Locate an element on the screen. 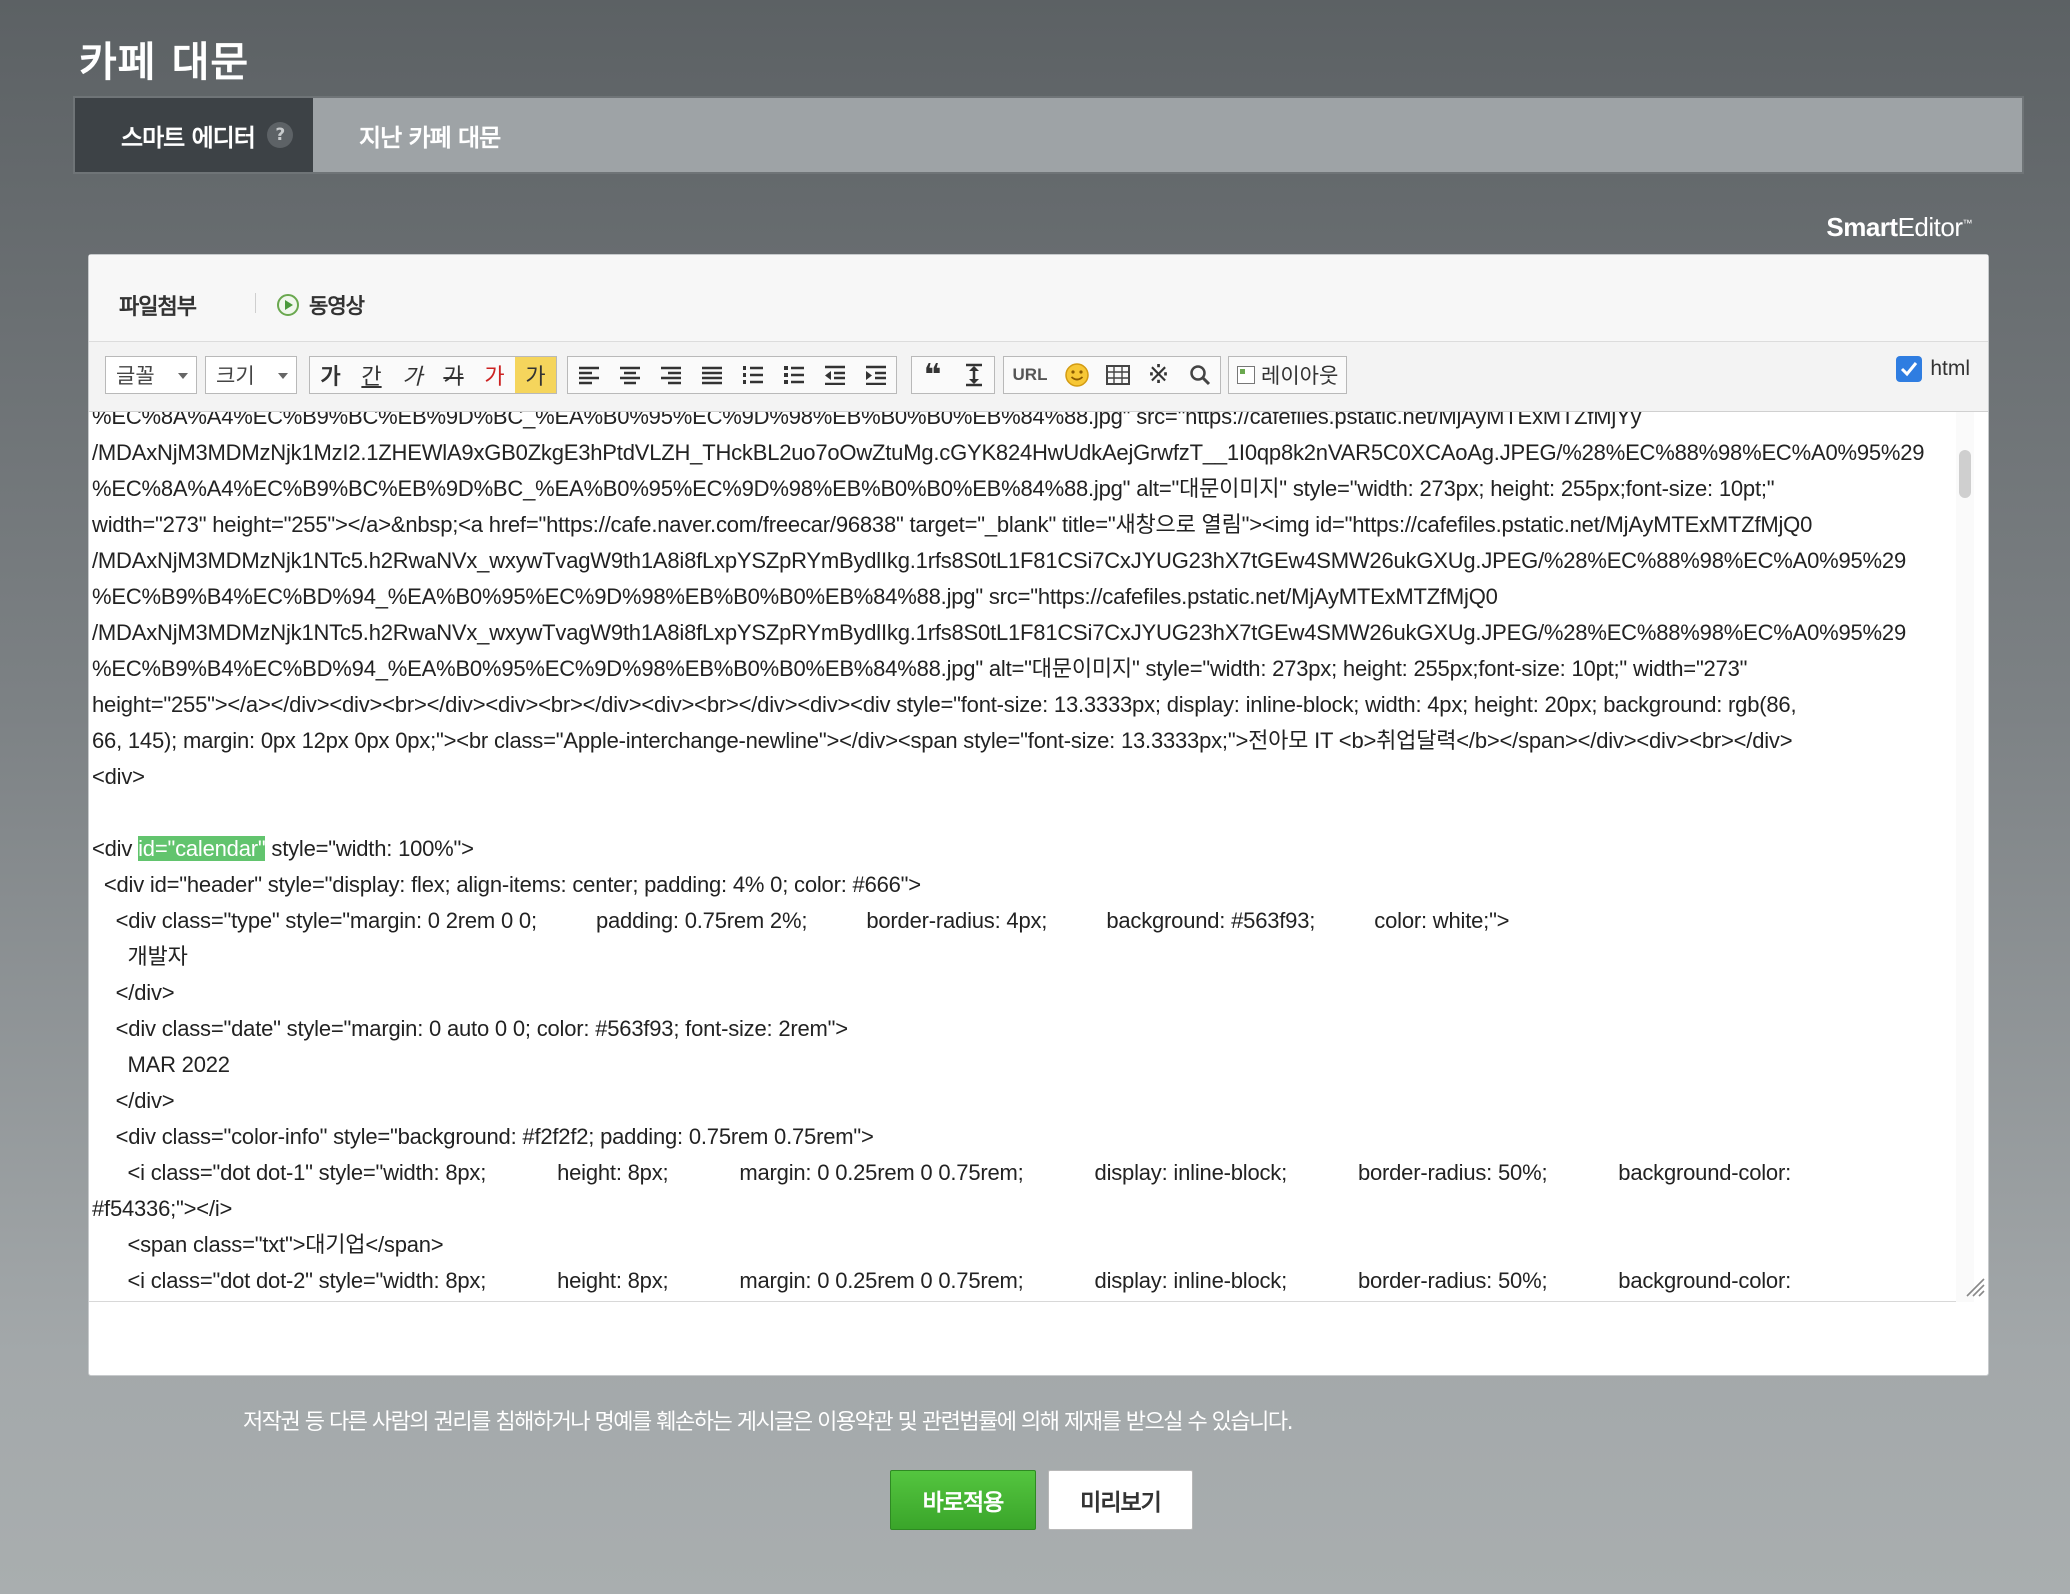  numbered-list-icon is located at coordinates (752, 375).